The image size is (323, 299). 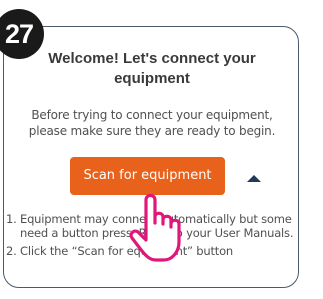 I want to click on list-item-number: 1., so click(x=11, y=219).